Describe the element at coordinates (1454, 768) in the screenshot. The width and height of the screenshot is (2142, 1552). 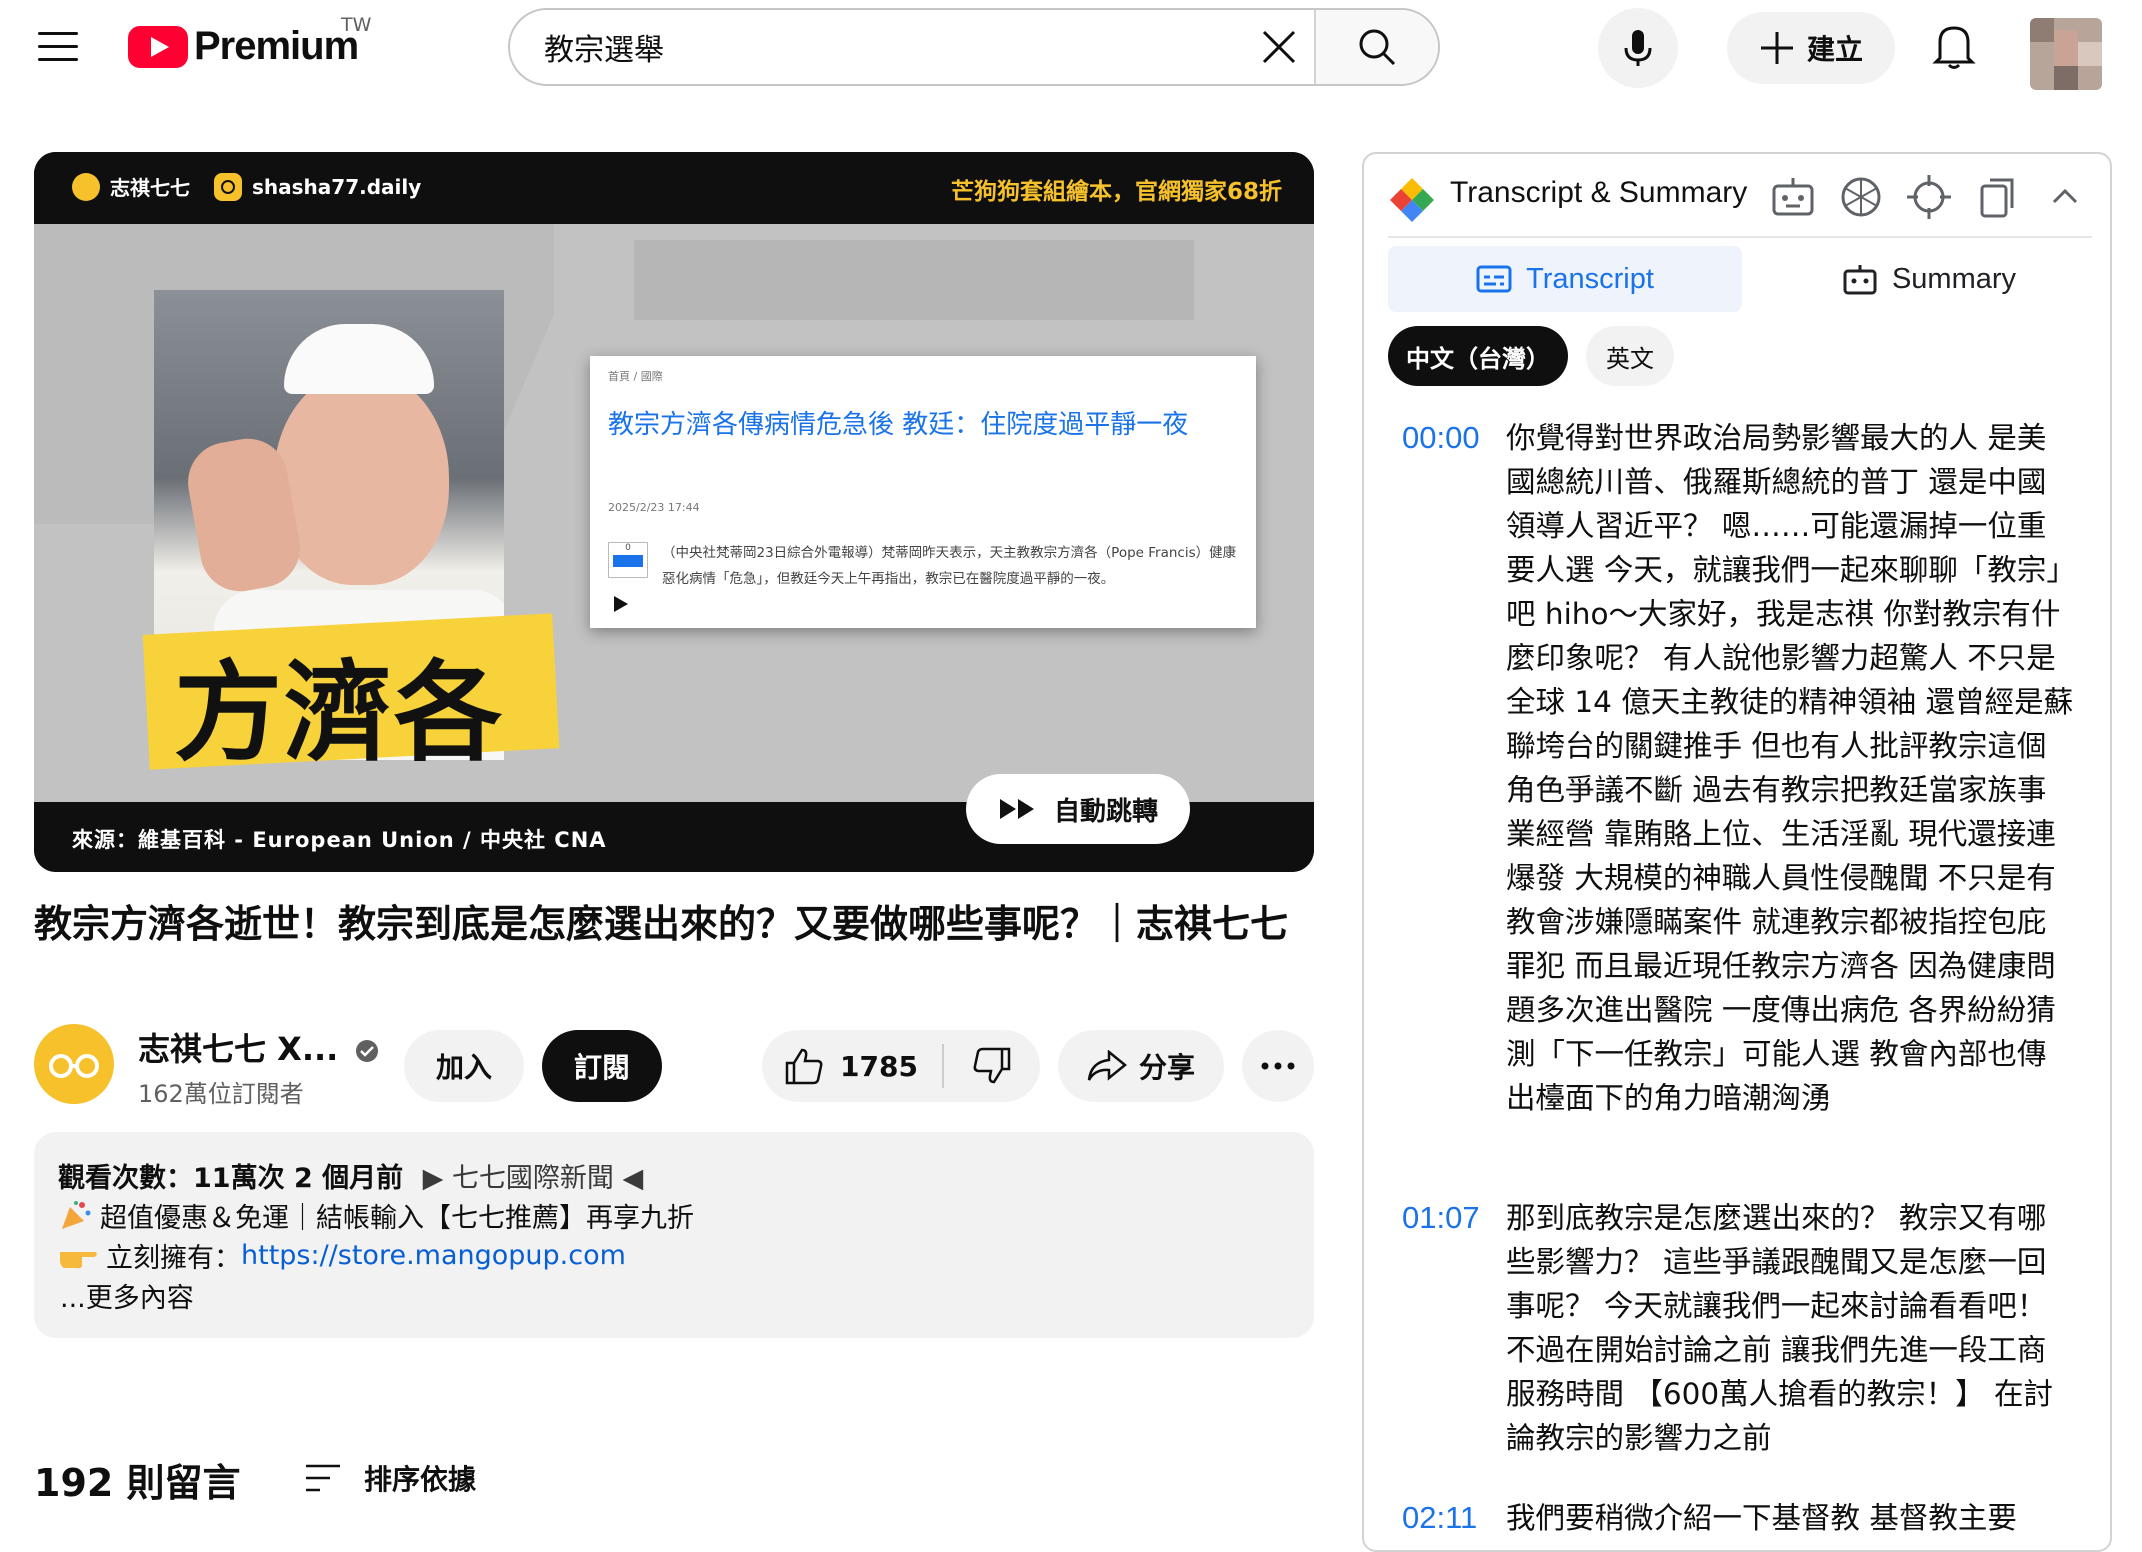
I see `segment-timestamp: 00:00` at that location.